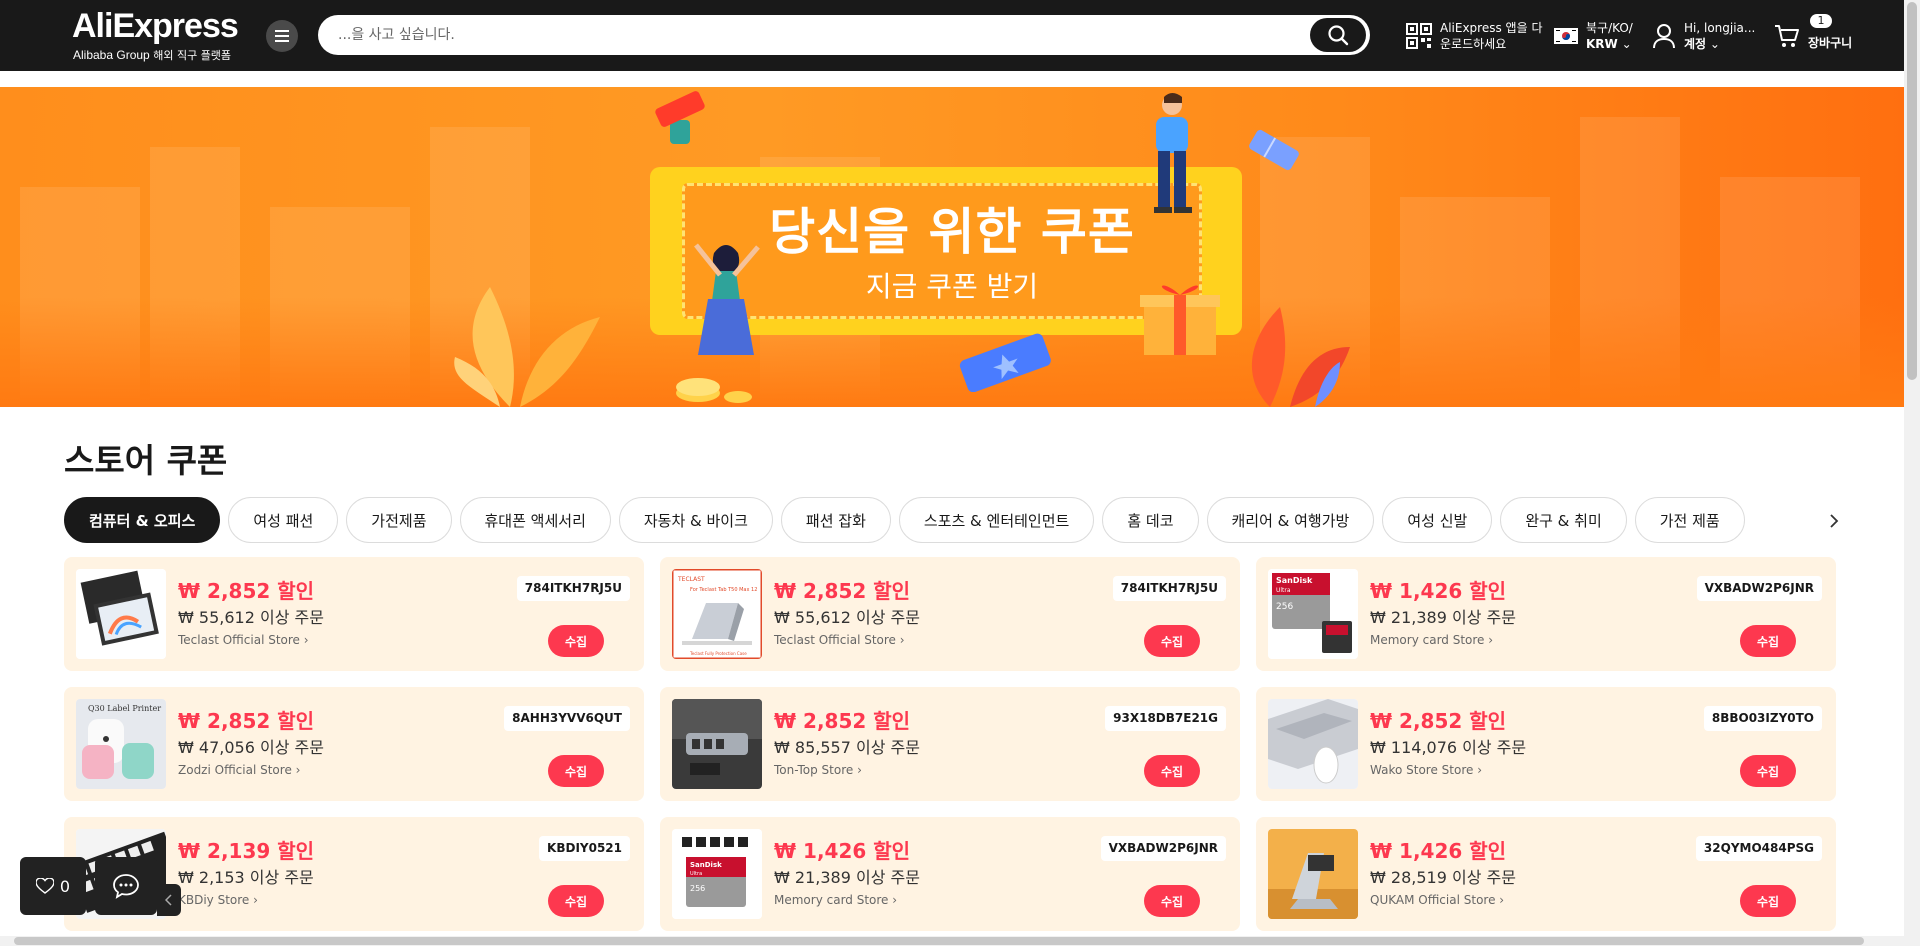  Describe the element at coordinates (1005, 362) in the screenshot. I see `blue-ticket-illustration` at that location.